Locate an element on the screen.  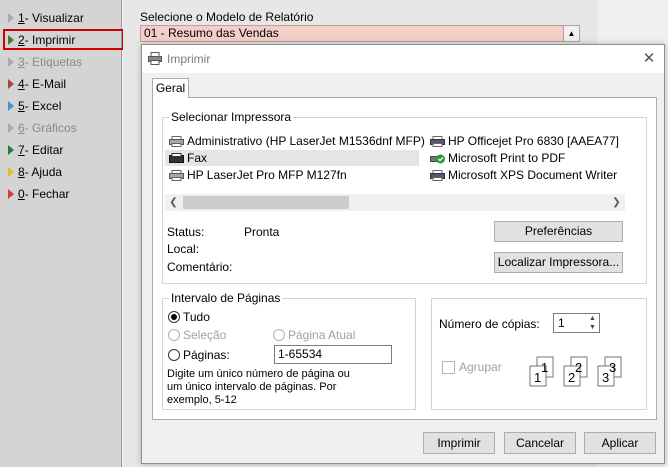
copies-value: 1 is located at coordinates (561, 323).